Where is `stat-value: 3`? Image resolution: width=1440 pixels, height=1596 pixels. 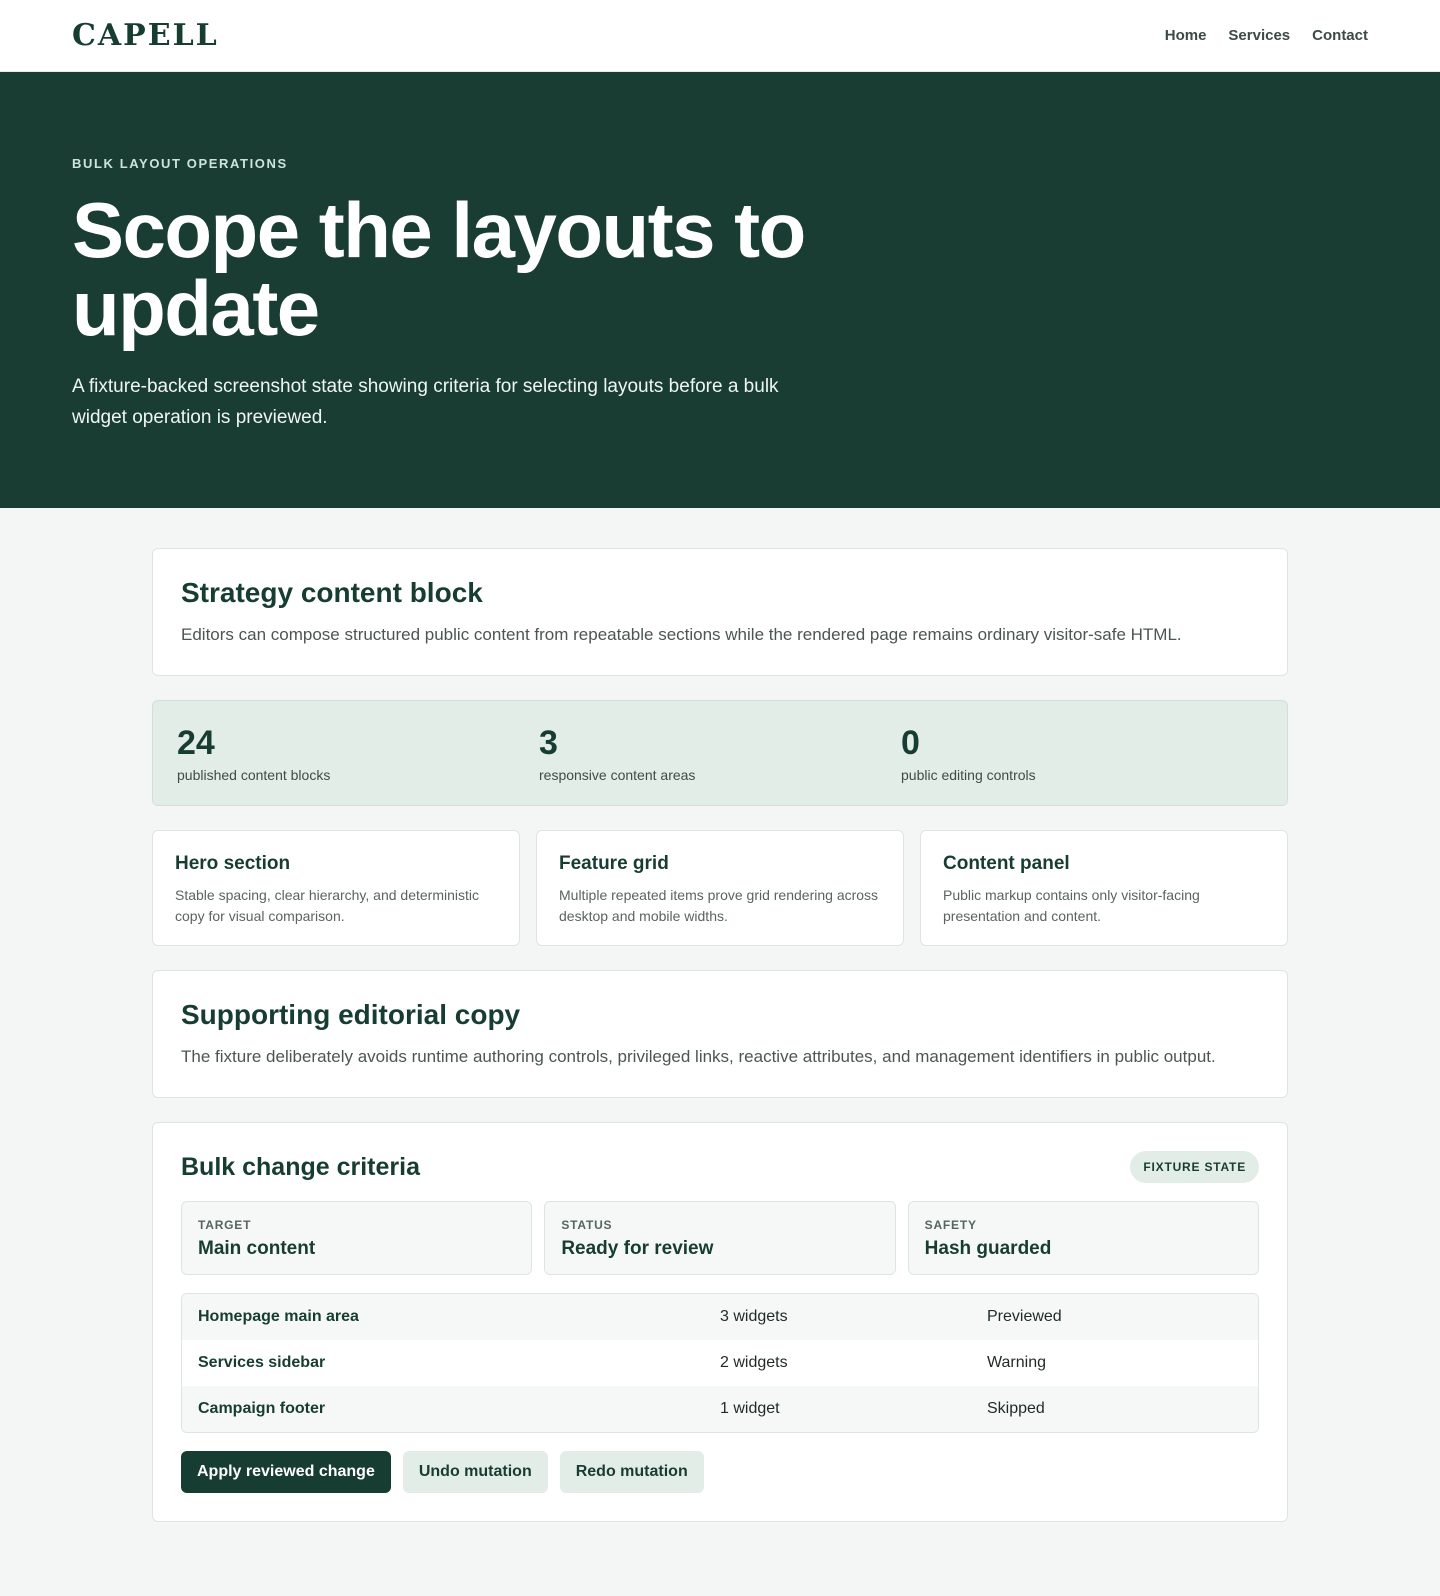 stat-value: 3 is located at coordinates (548, 743).